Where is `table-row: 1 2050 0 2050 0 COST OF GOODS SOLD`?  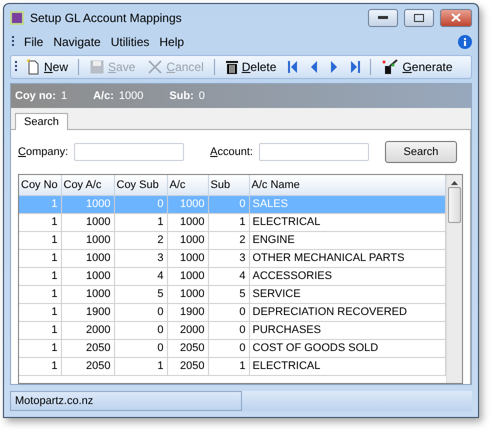
table-row: 1 2050 0 2050 0 COST OF GOODS SOLD is located at coordinates (232, 348).